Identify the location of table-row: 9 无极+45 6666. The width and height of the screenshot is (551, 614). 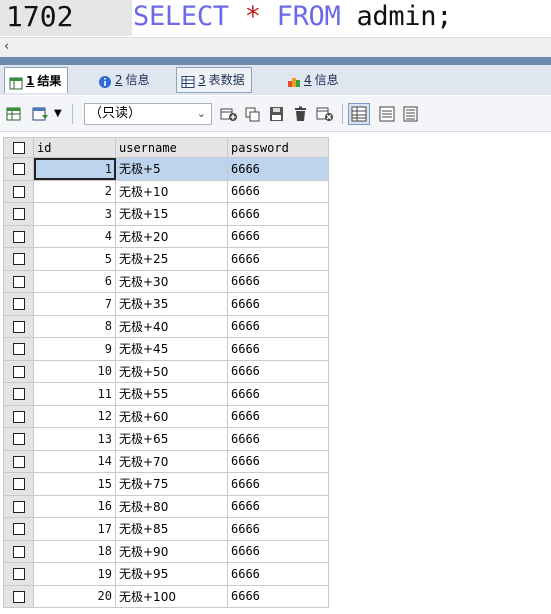
(166, 349).